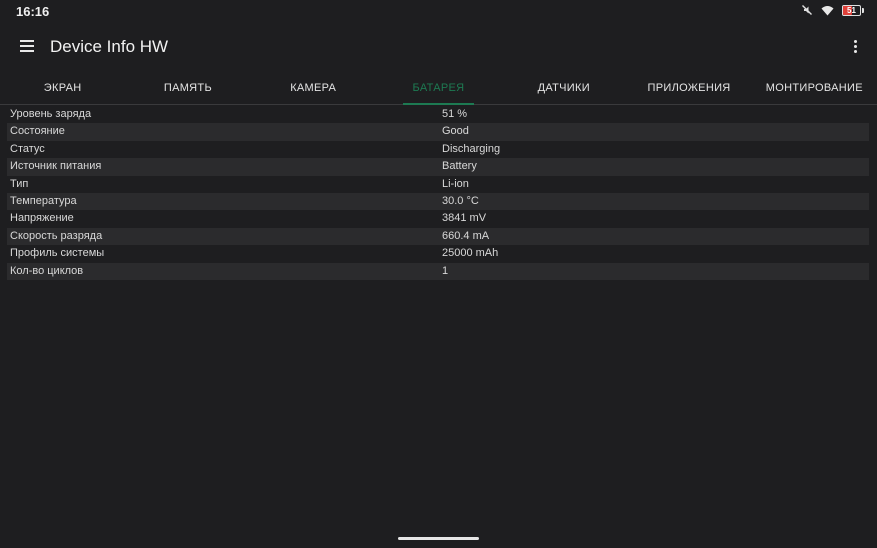 This screenshot has height=548, width=877. Describe the element at coordinates (33, 11) in the screenshot. I see `status-clock: 16:16` at that location.